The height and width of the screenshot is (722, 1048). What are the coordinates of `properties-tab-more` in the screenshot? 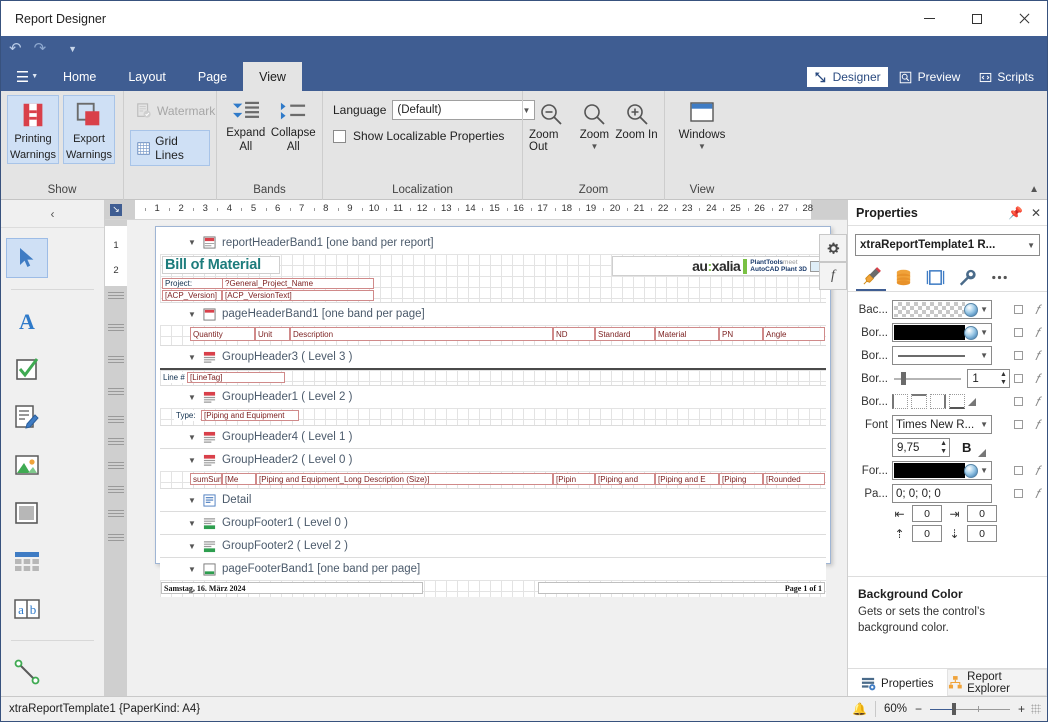 It's located at (999, 278).